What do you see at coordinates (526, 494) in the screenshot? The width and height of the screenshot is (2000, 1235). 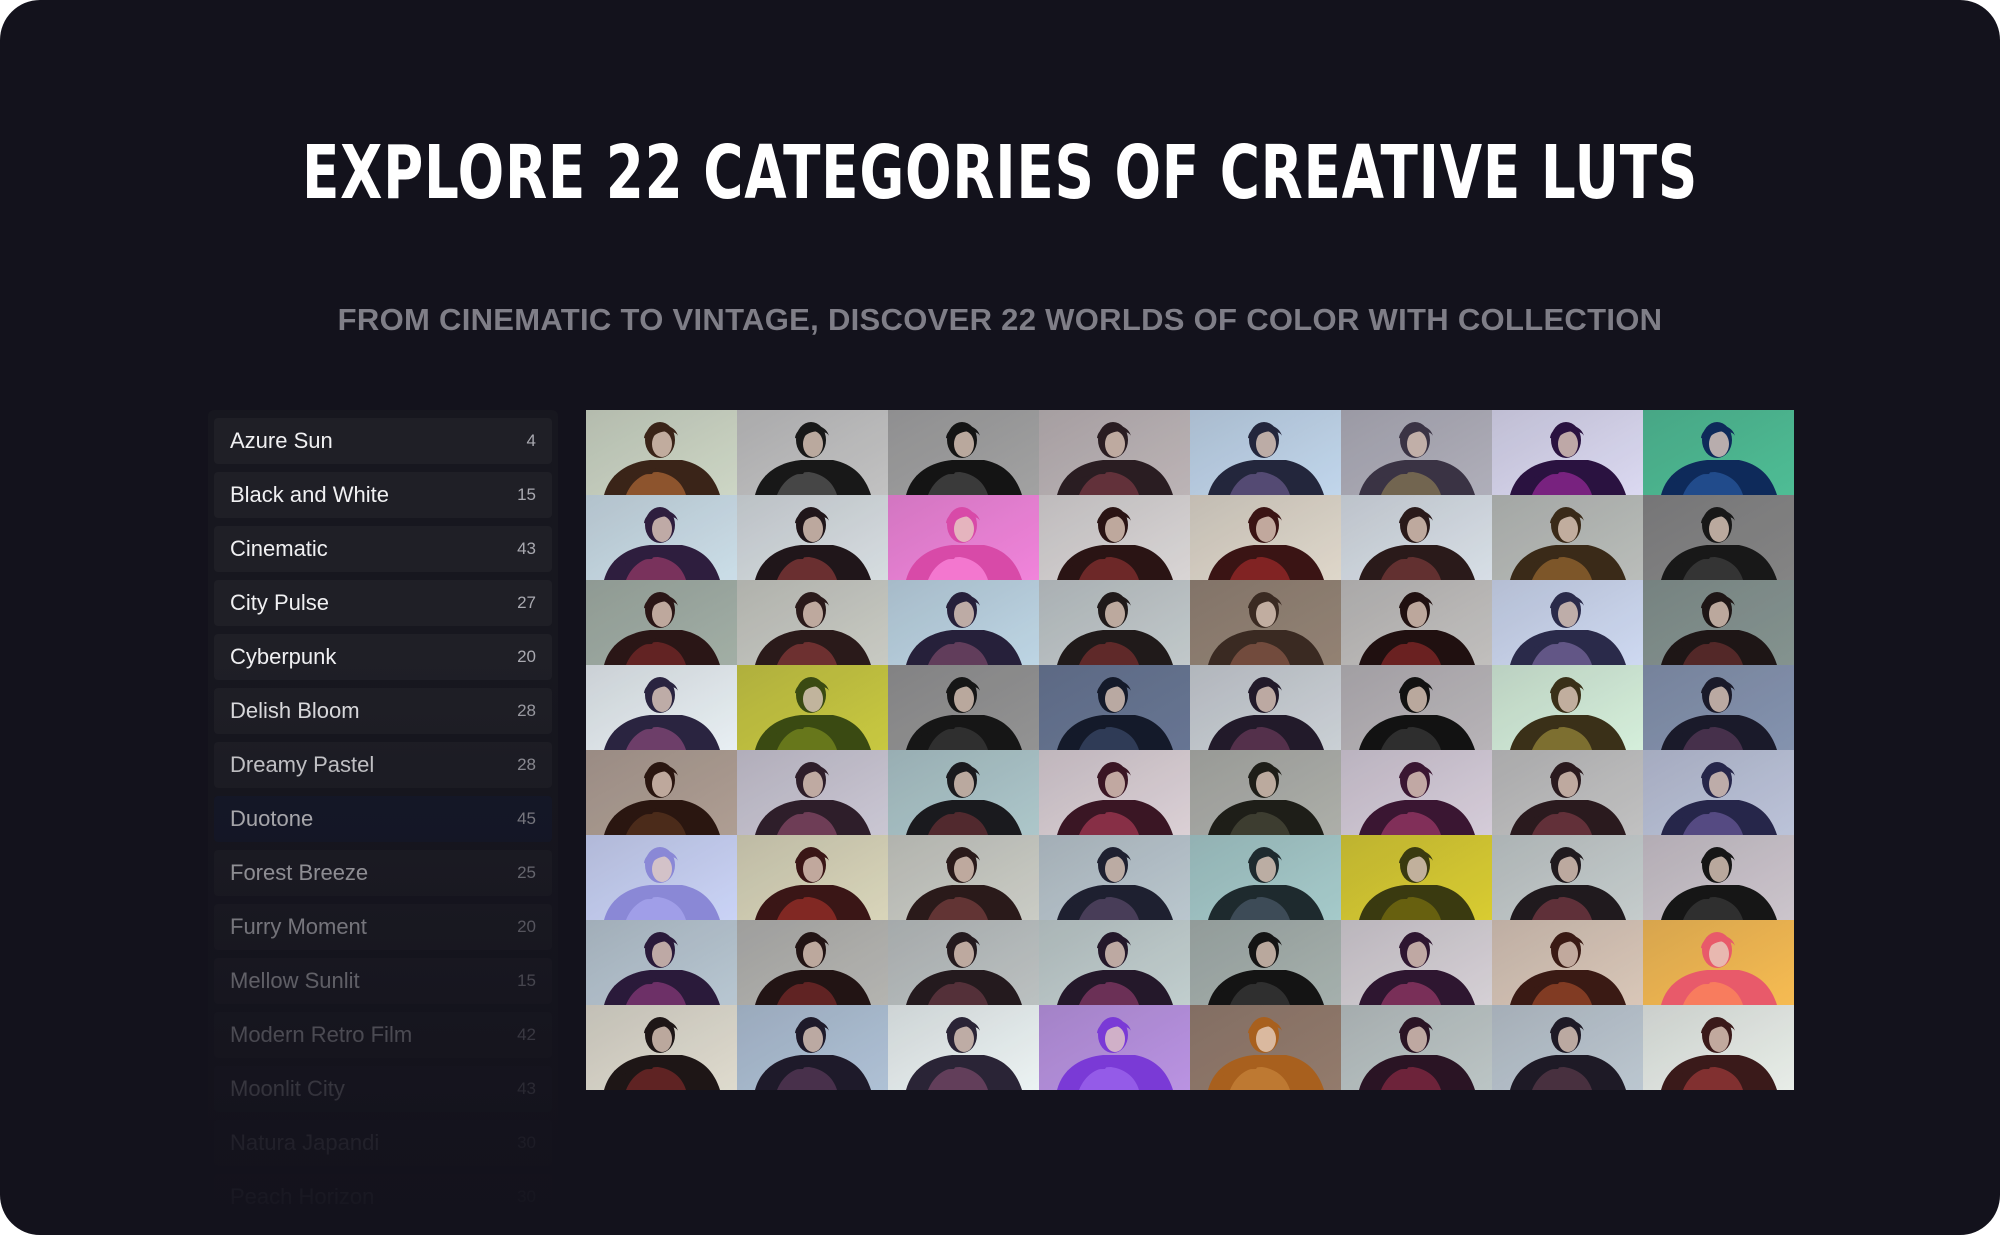 I see `category-count: 15` at bounding box center [526, 494].